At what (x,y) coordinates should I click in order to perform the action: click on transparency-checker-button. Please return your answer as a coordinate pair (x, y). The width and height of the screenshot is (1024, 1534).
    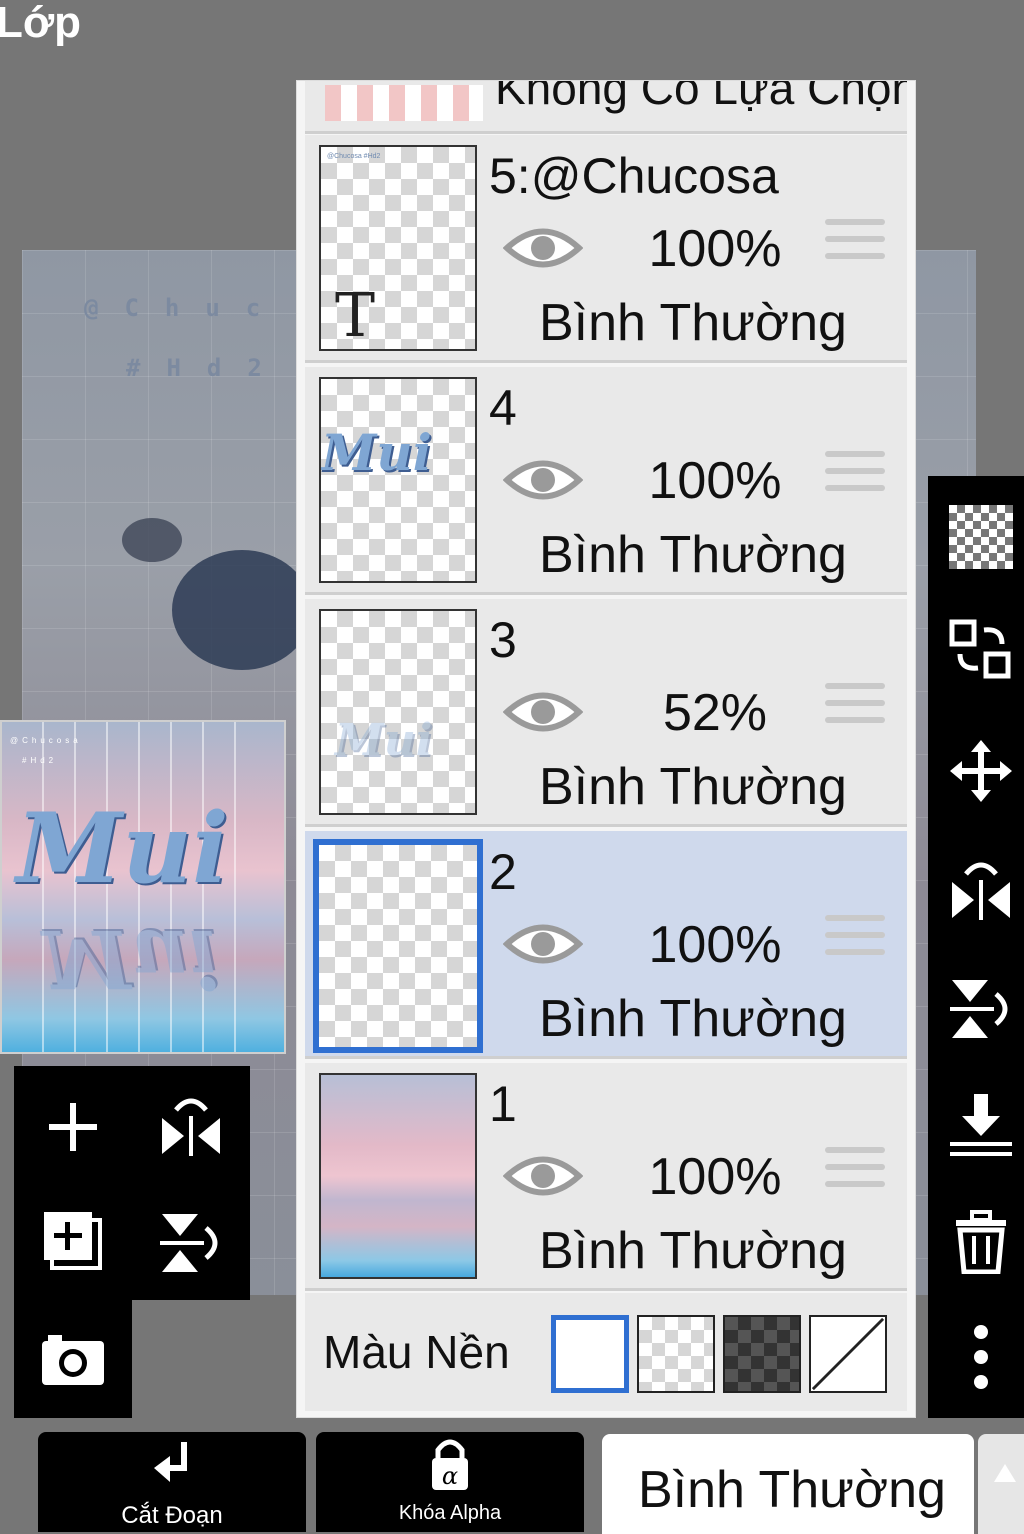
    Looking at the image, I should click on (981, 537).